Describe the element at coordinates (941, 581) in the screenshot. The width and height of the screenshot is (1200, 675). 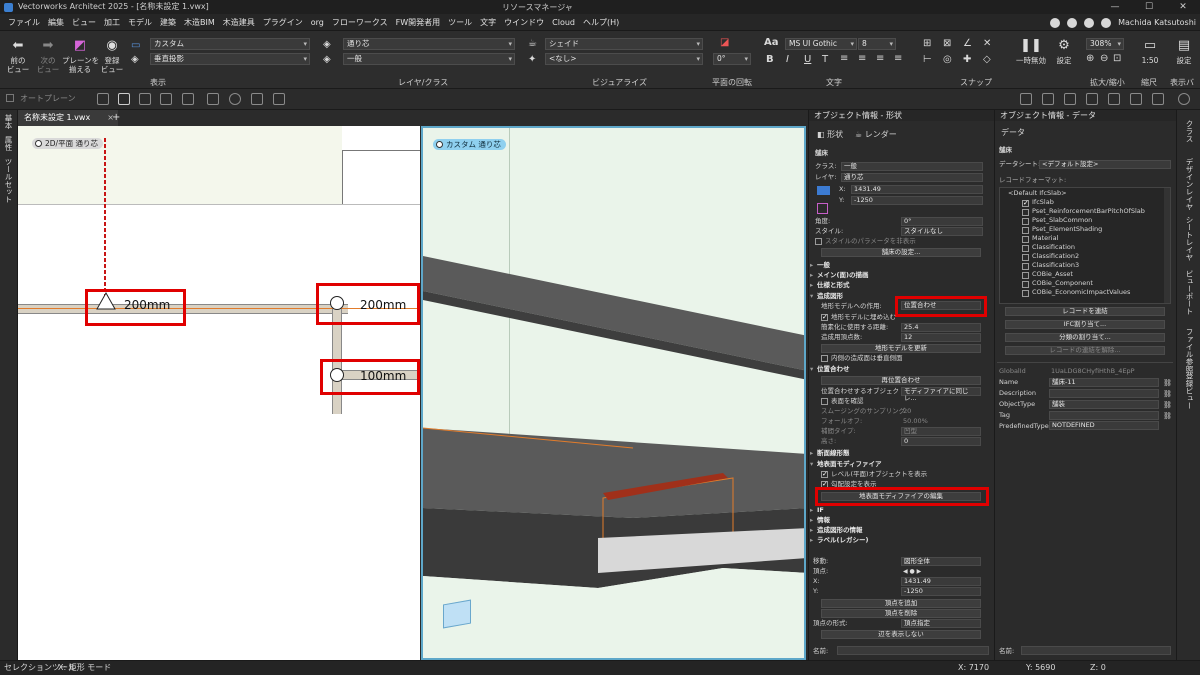
I see `vertex-x-field: 1431.49` at that location.